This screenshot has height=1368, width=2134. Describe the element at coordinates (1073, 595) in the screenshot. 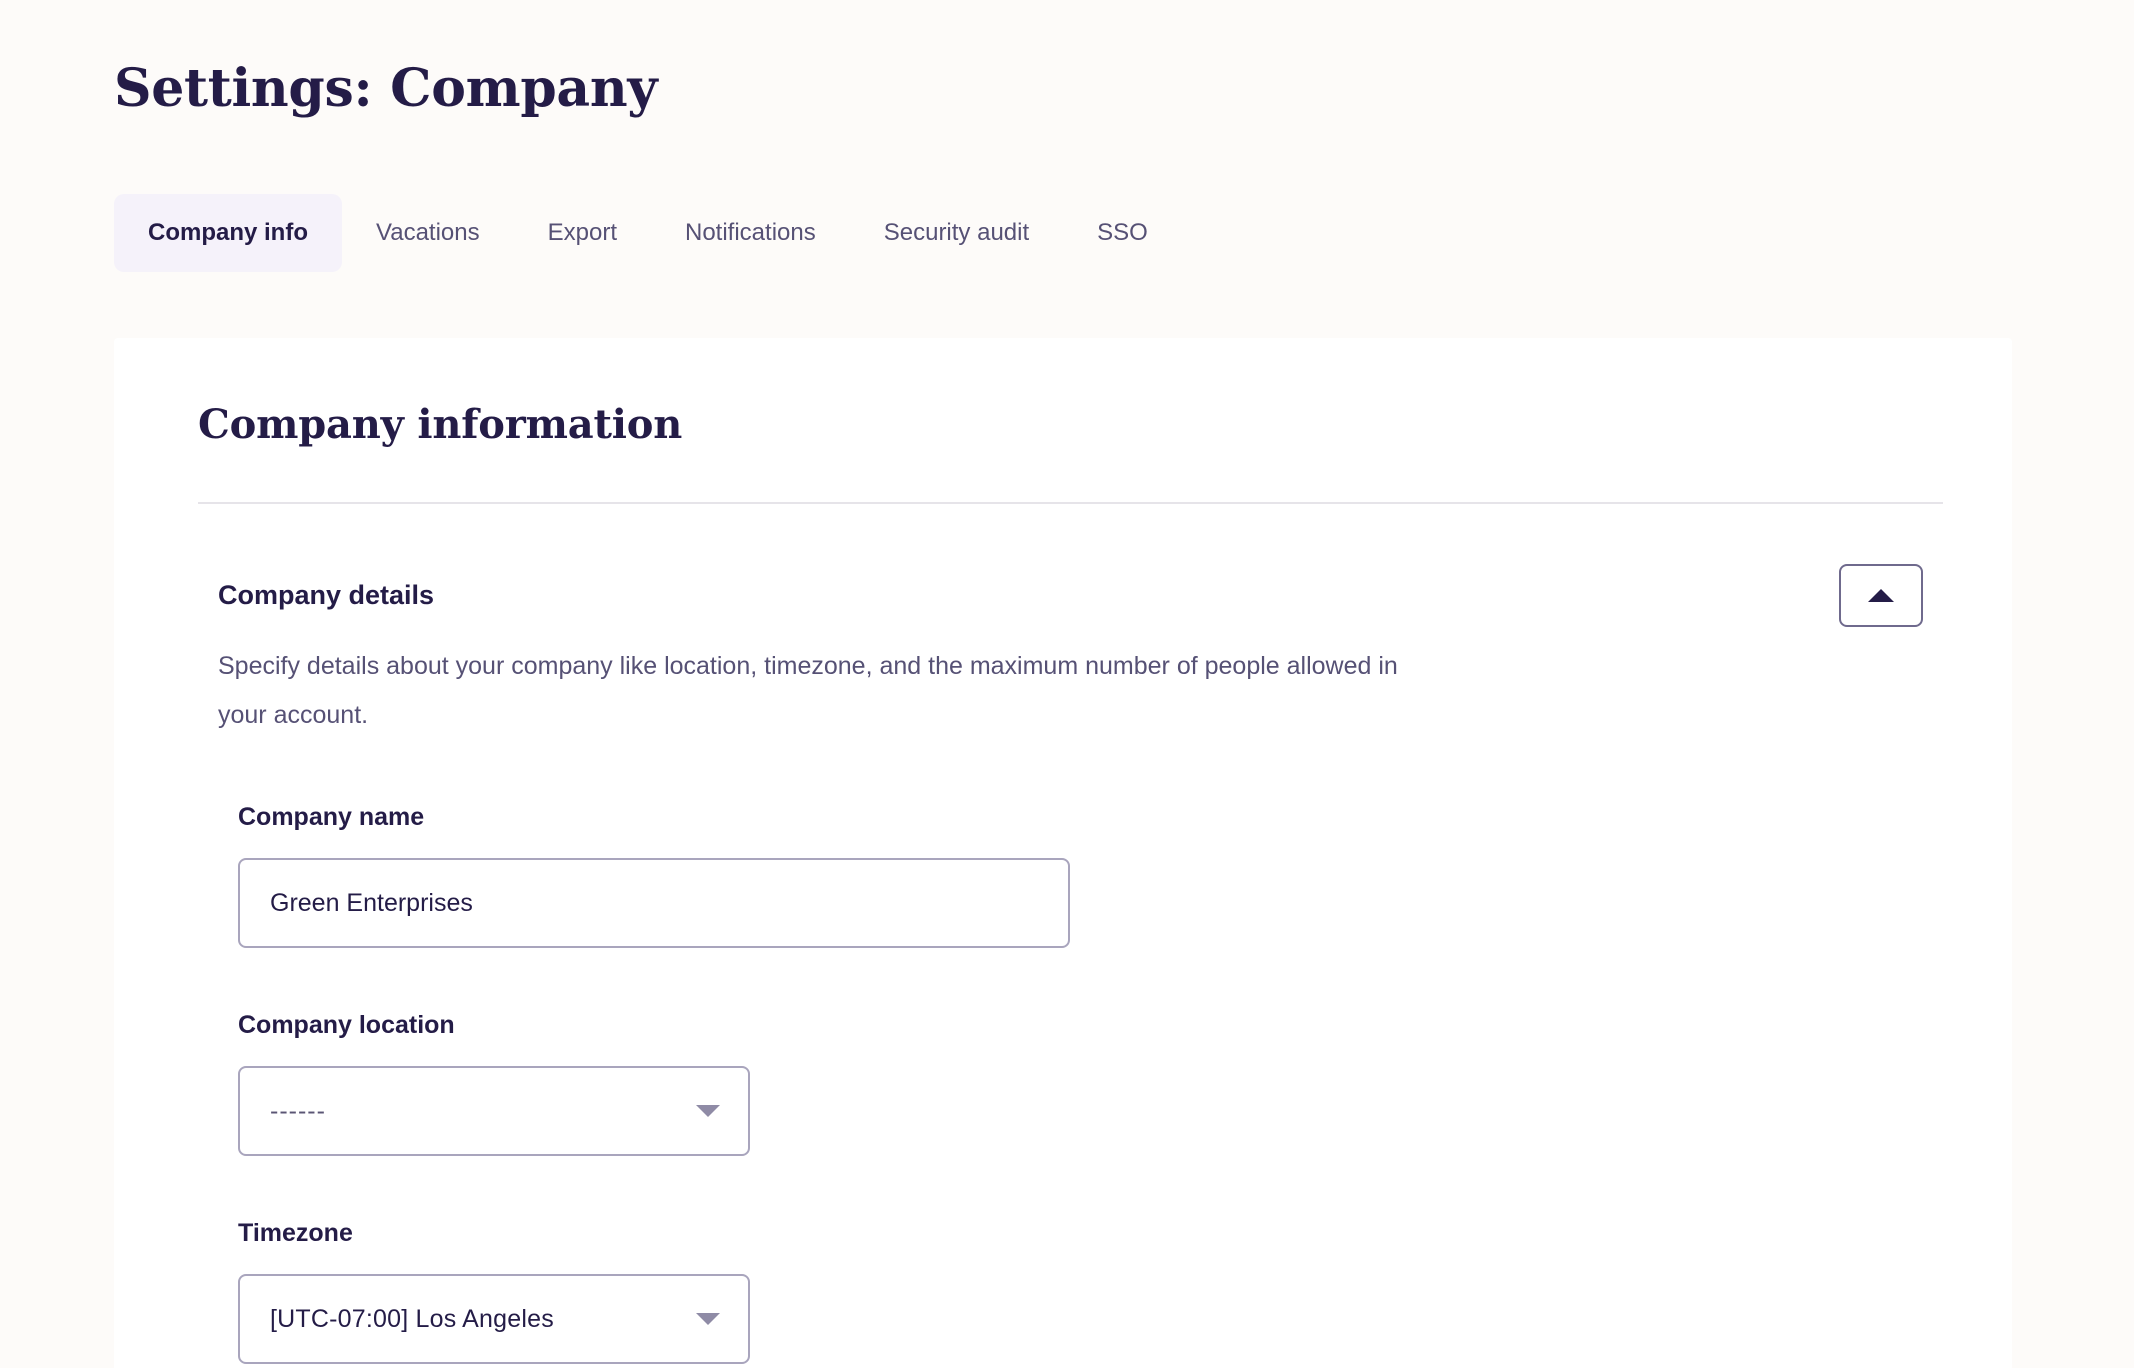

I see `section-header: Company details` at that location.